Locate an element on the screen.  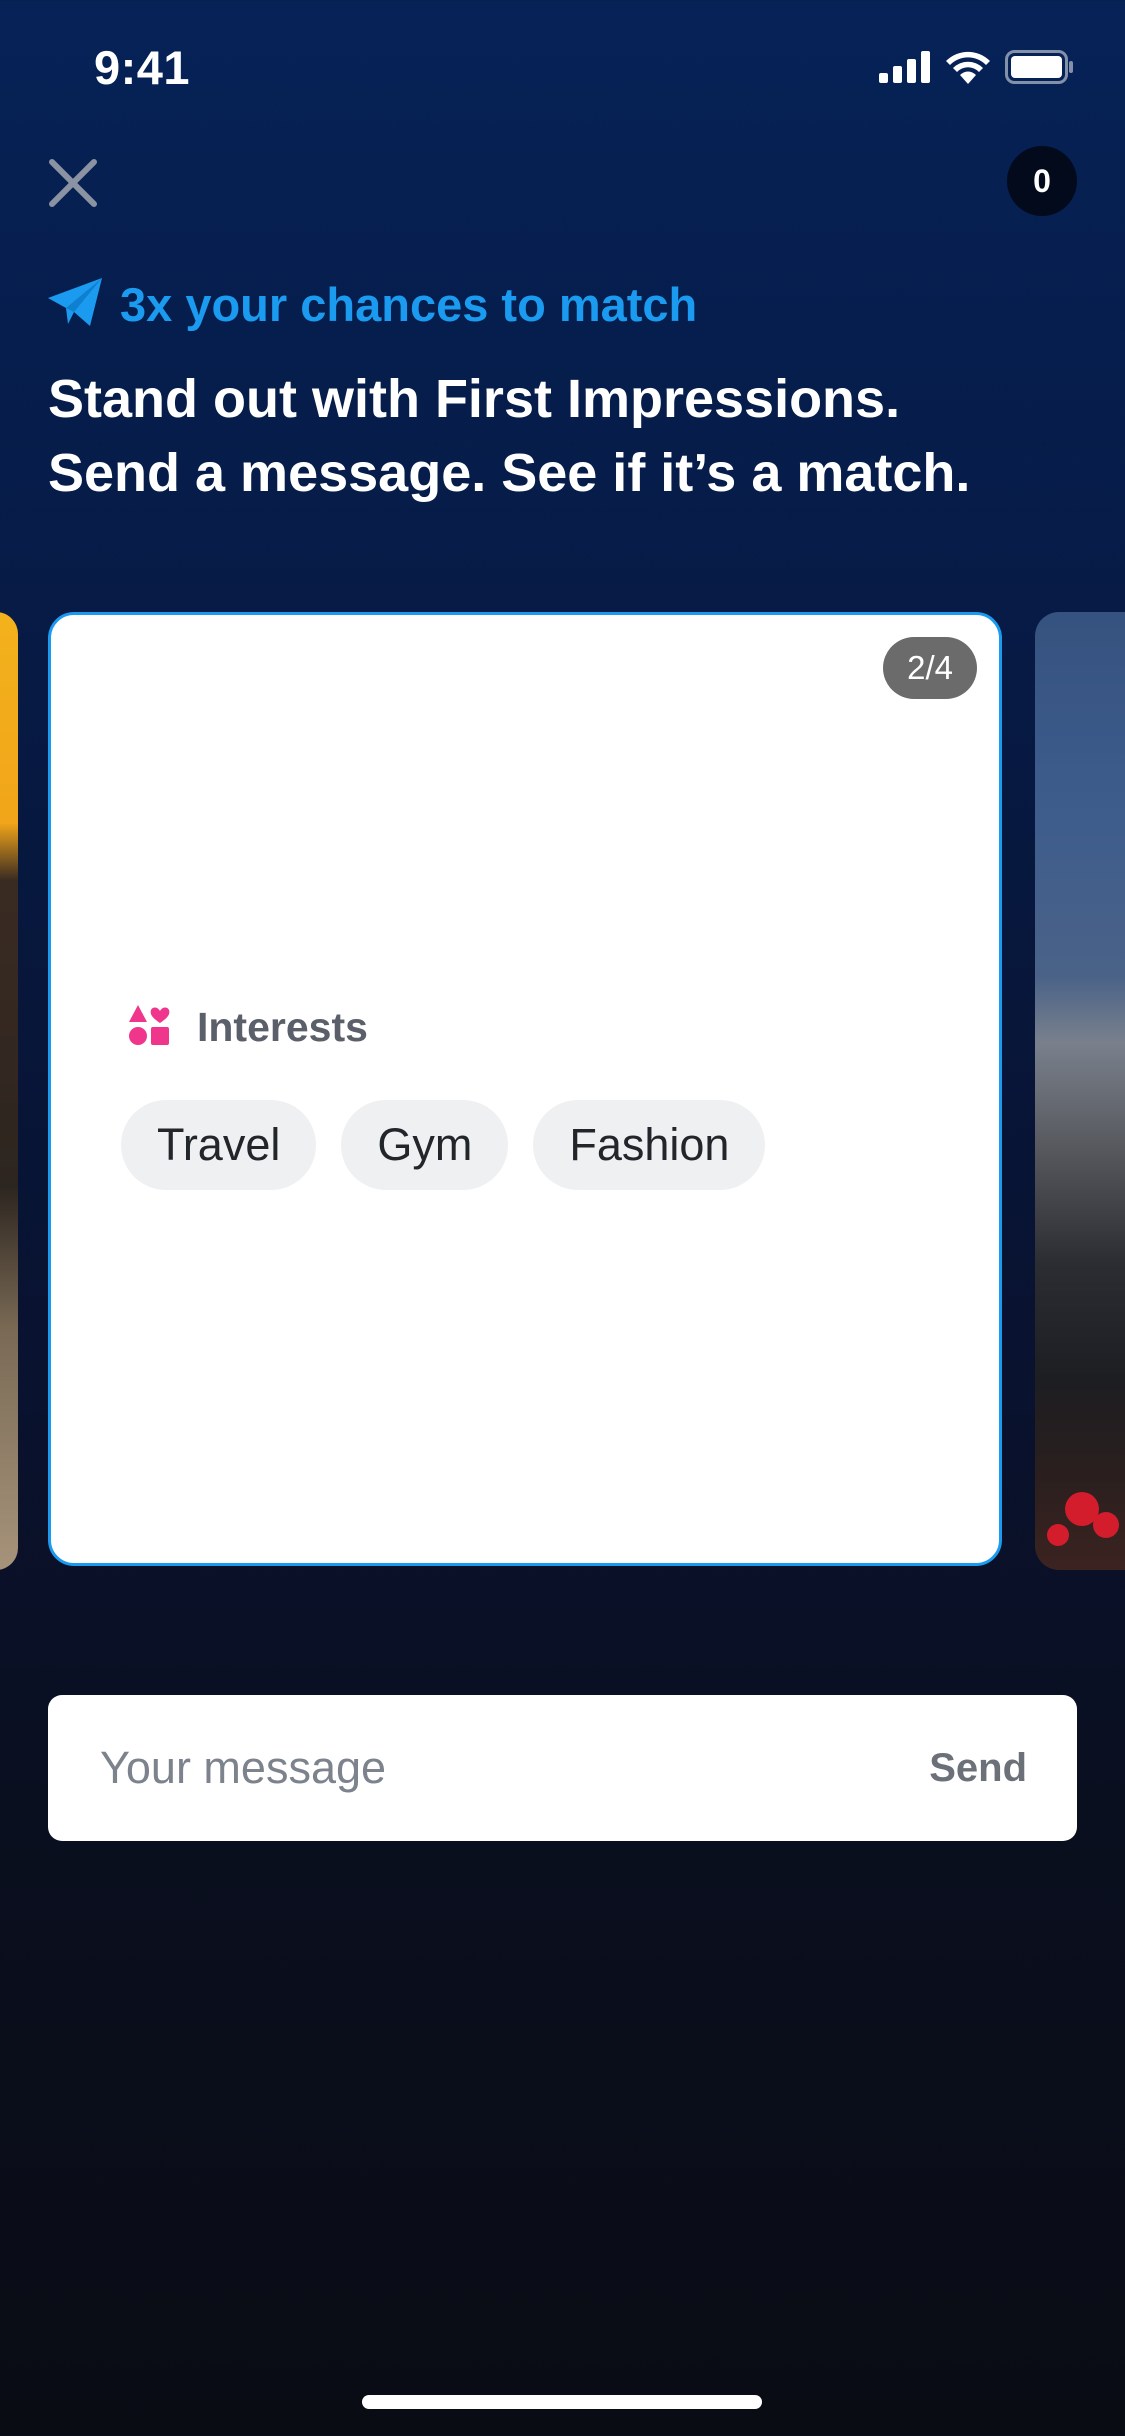
home-indicator is located at coordinates (562, 2402).